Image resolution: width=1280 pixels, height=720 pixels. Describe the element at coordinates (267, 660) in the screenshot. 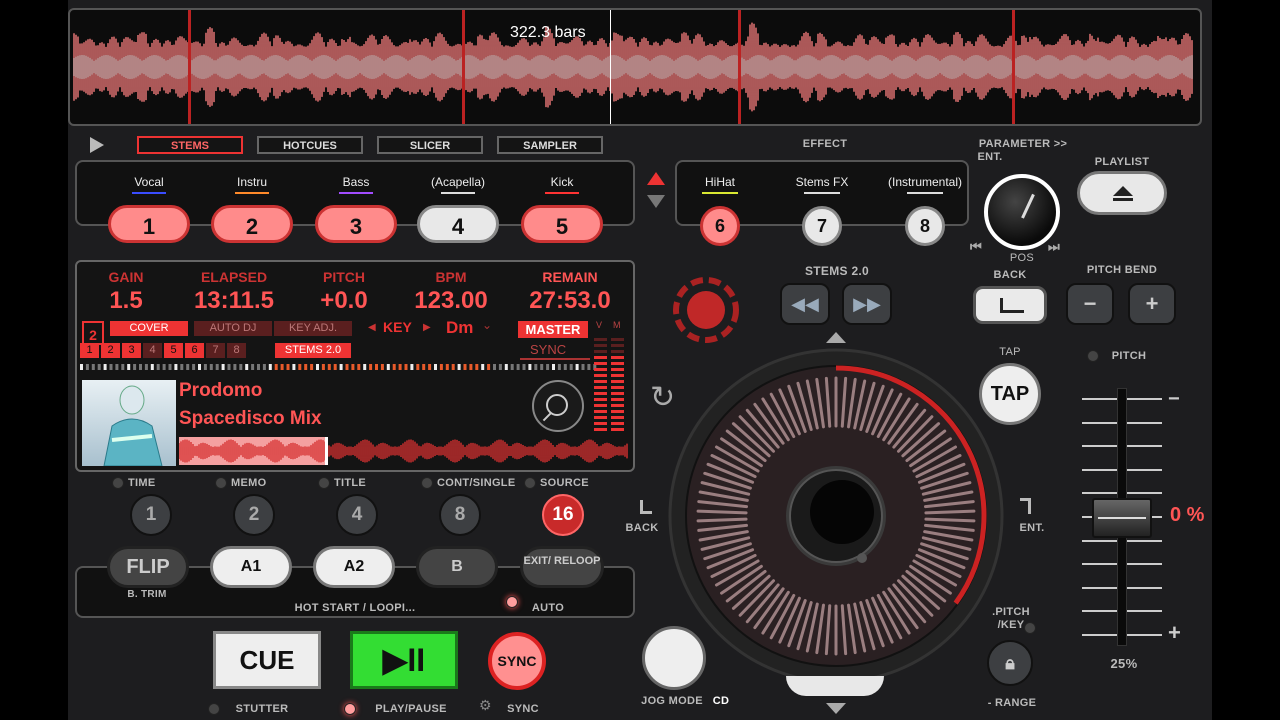

I see `cue-button: CUE` at that location.